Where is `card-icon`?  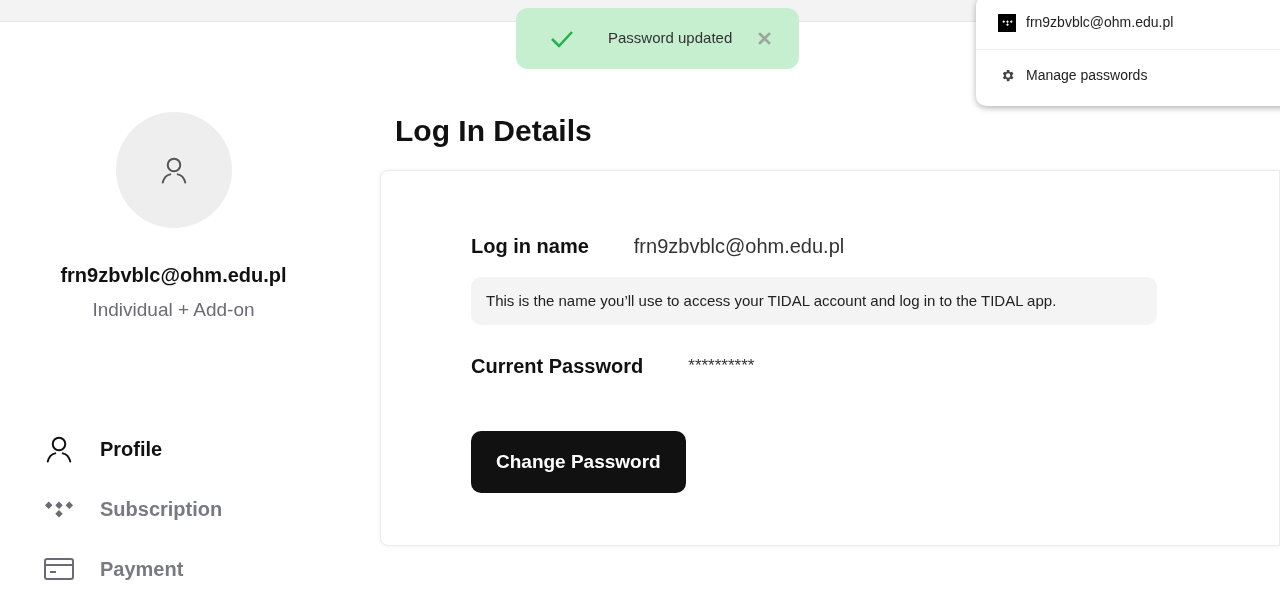
card-icon is located at coordinates (59, 568).